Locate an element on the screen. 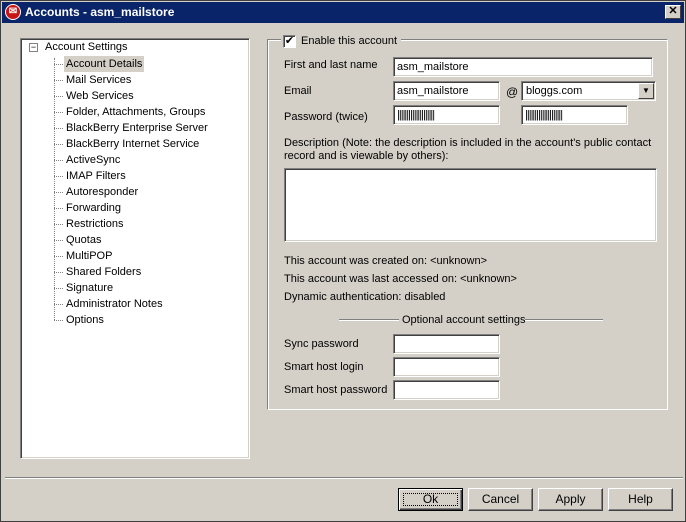 Image resolution: width=686 pixels, height=522 pixels. collapse-icon: − is located at coordinates (33, 47).